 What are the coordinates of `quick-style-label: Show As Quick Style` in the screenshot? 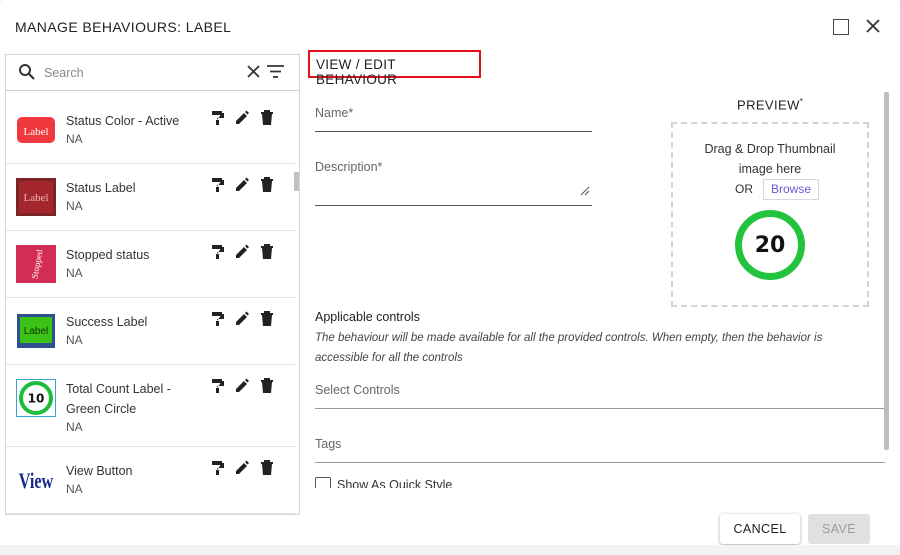 It's located at (395, 483).